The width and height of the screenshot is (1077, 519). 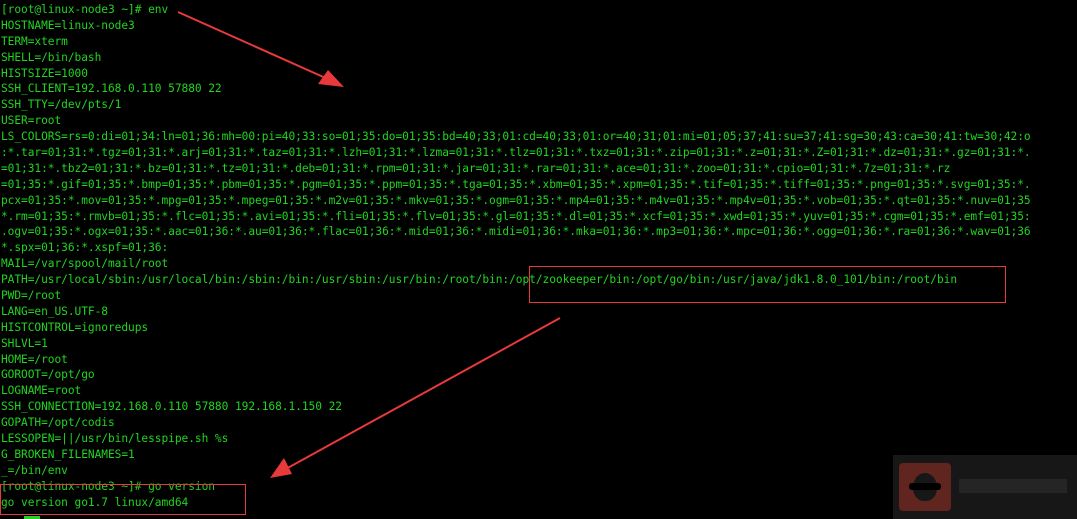 What do you see at coordinates (48, 375) in the screenshot?
I see `terminal-line: GOROOT=/opt/go` at bounding box center [48, 375].